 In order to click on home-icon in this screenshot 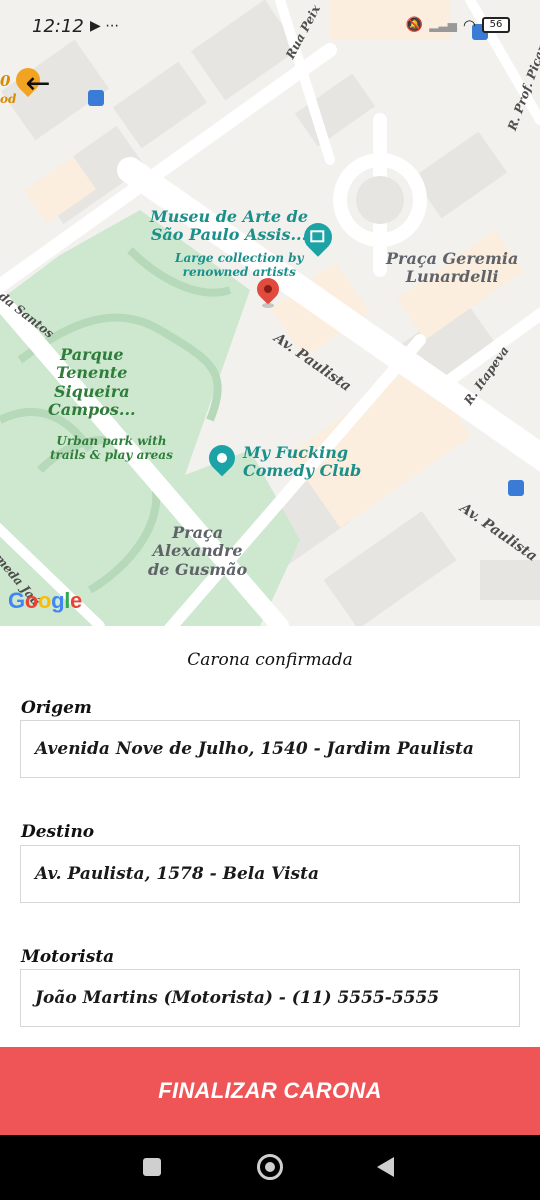, I will do `click(270, 1167)`.